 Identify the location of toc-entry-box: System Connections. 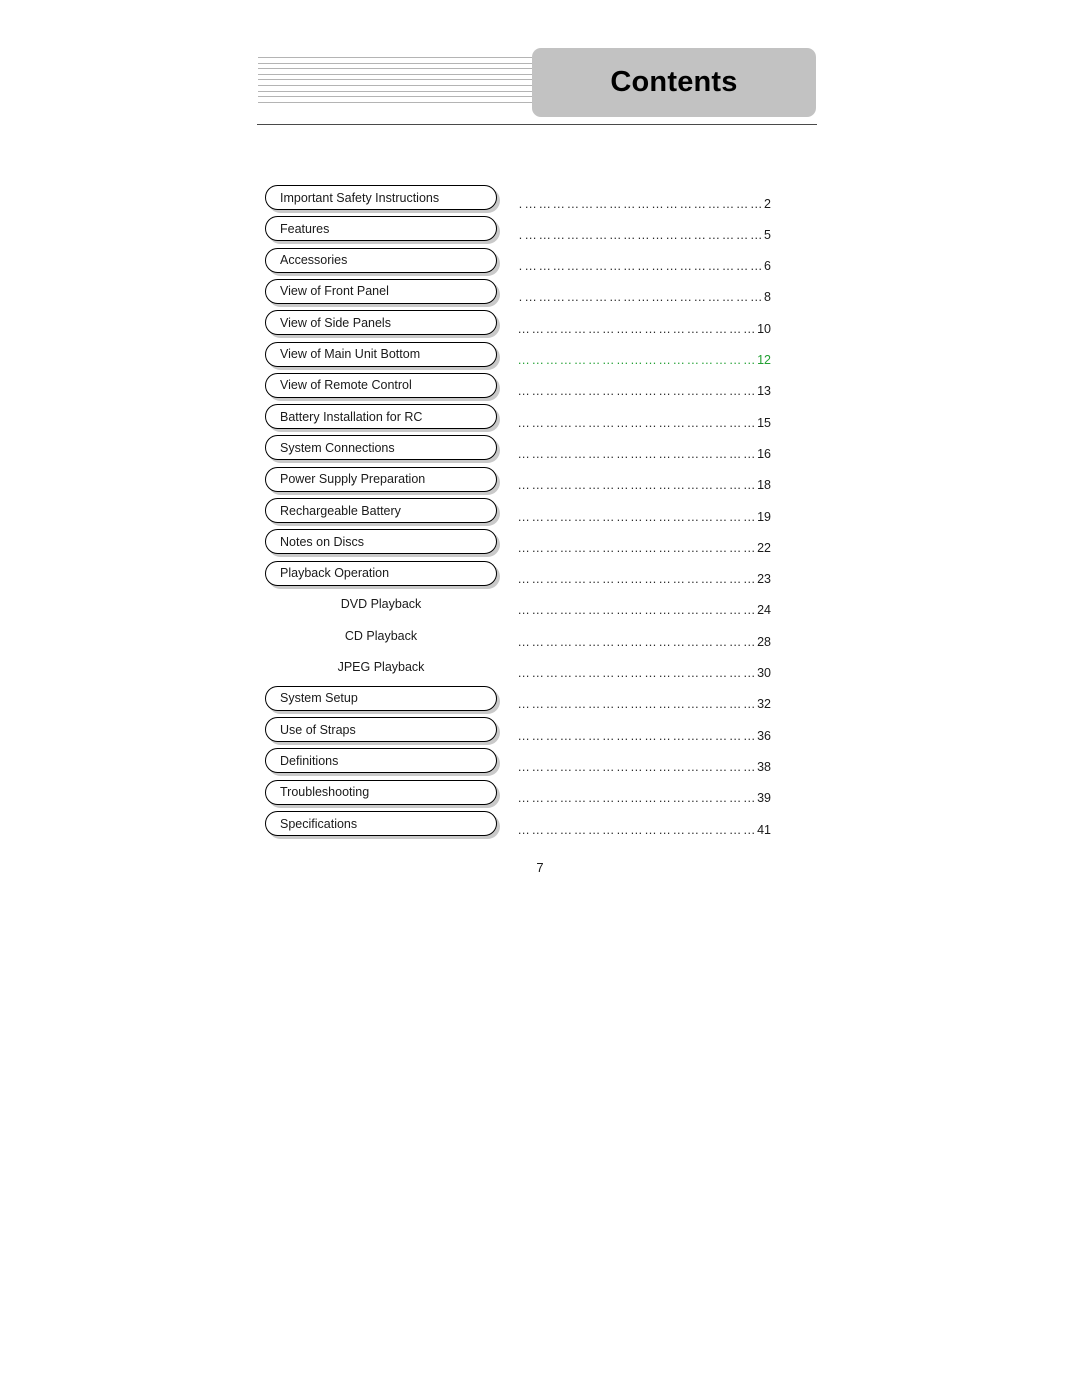
(381, 448).